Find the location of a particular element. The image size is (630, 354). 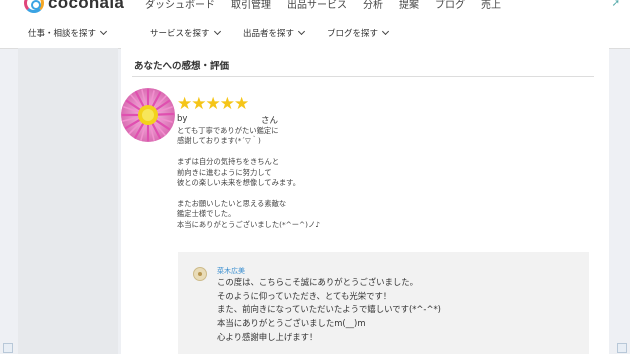

category-find-services: サービスを探す is located at coordinates (185, 33).